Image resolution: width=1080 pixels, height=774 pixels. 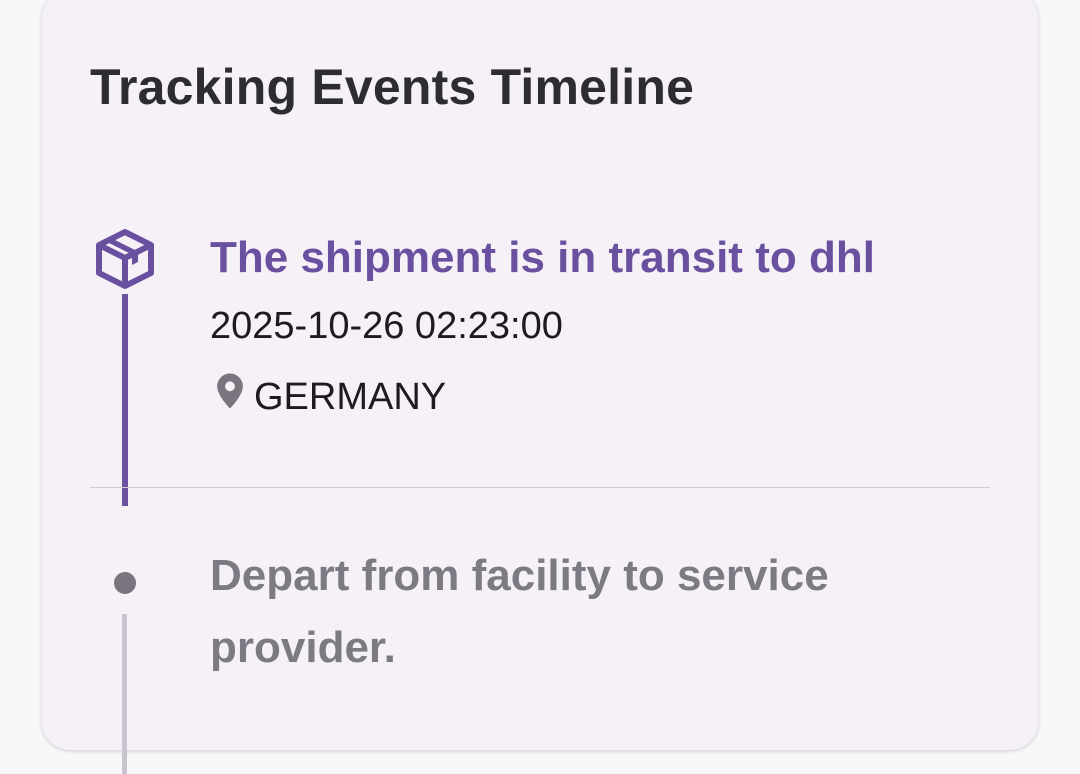 What do you see at coordinates (232, 397) in the screenshot?
I see `location-pin-icon` at bounding box center [232, 397].